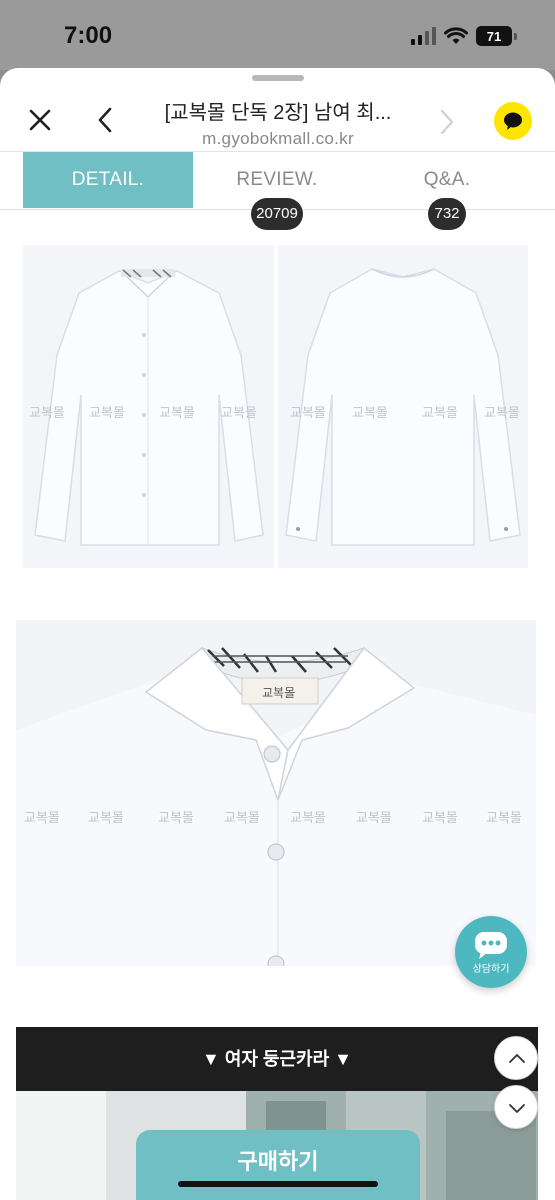 The height and width of the screenshot is (1200, 555). Describe the element at coordinates (108, 180) in the screenshot. I see `tab-detail: DETAIL.` at that location.